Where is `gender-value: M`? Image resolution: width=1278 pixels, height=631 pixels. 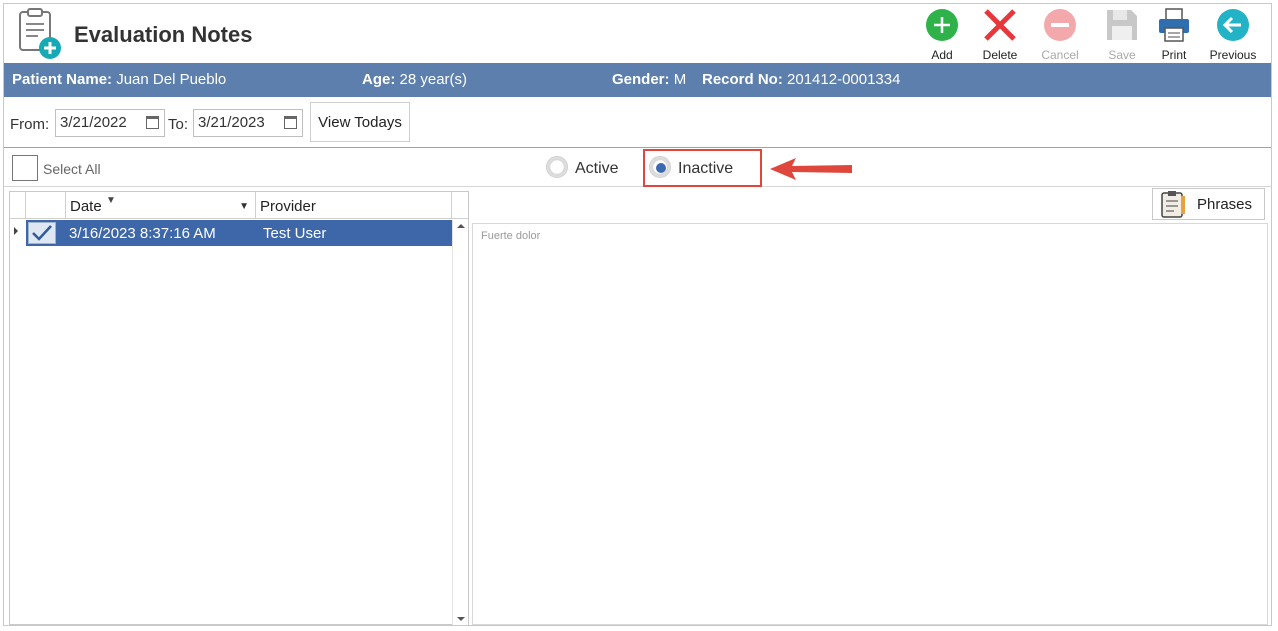
gender-value: M is located at coordinates (680, 79).